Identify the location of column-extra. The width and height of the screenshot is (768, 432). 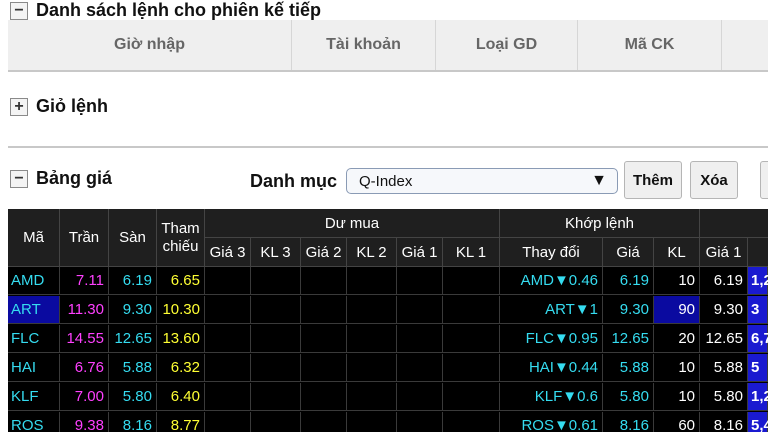
(745, 45).